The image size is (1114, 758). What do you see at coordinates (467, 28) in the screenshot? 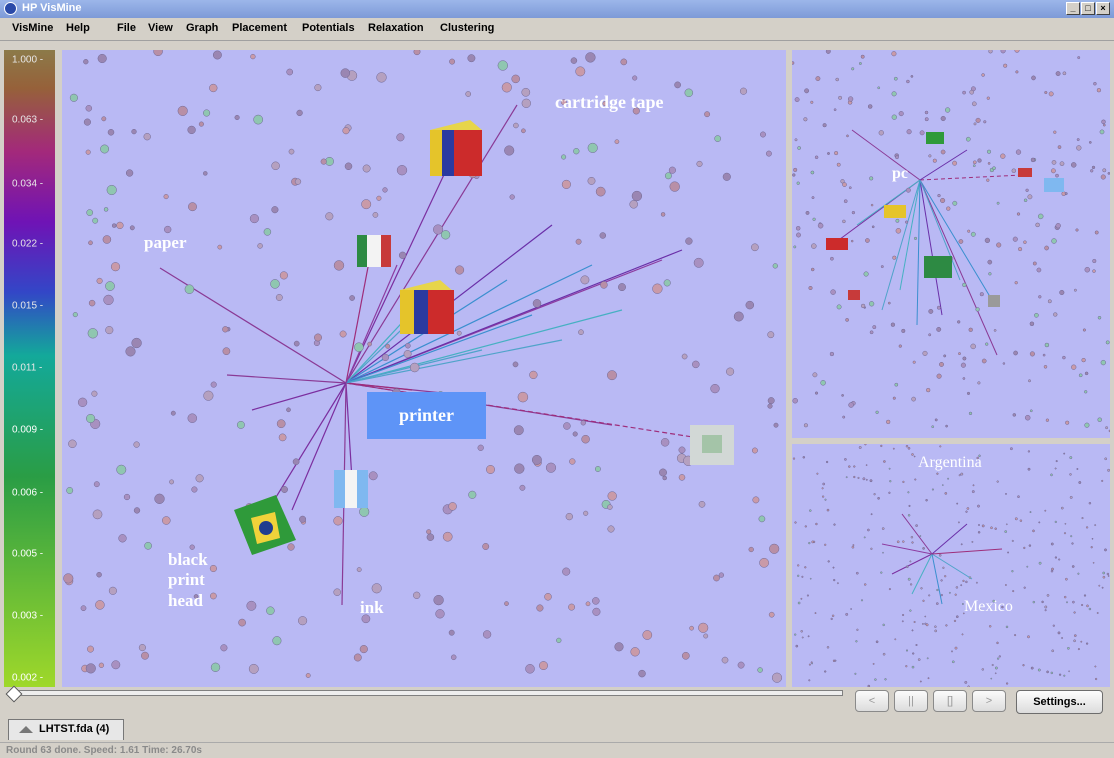
I see `menu-clustering: Clustering` at bounding box center [467, 28].